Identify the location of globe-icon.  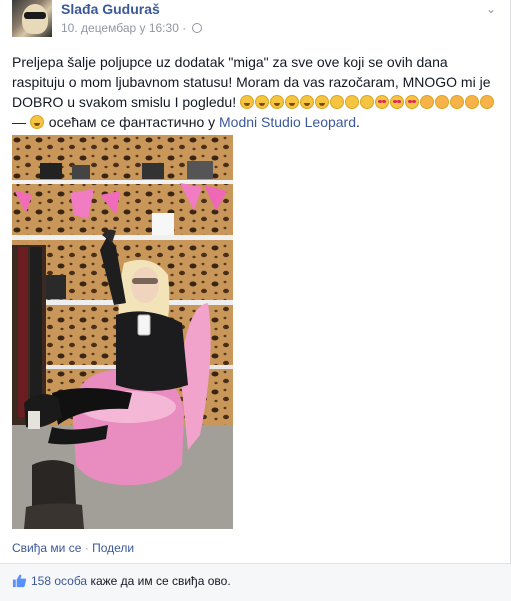
(196, 28).